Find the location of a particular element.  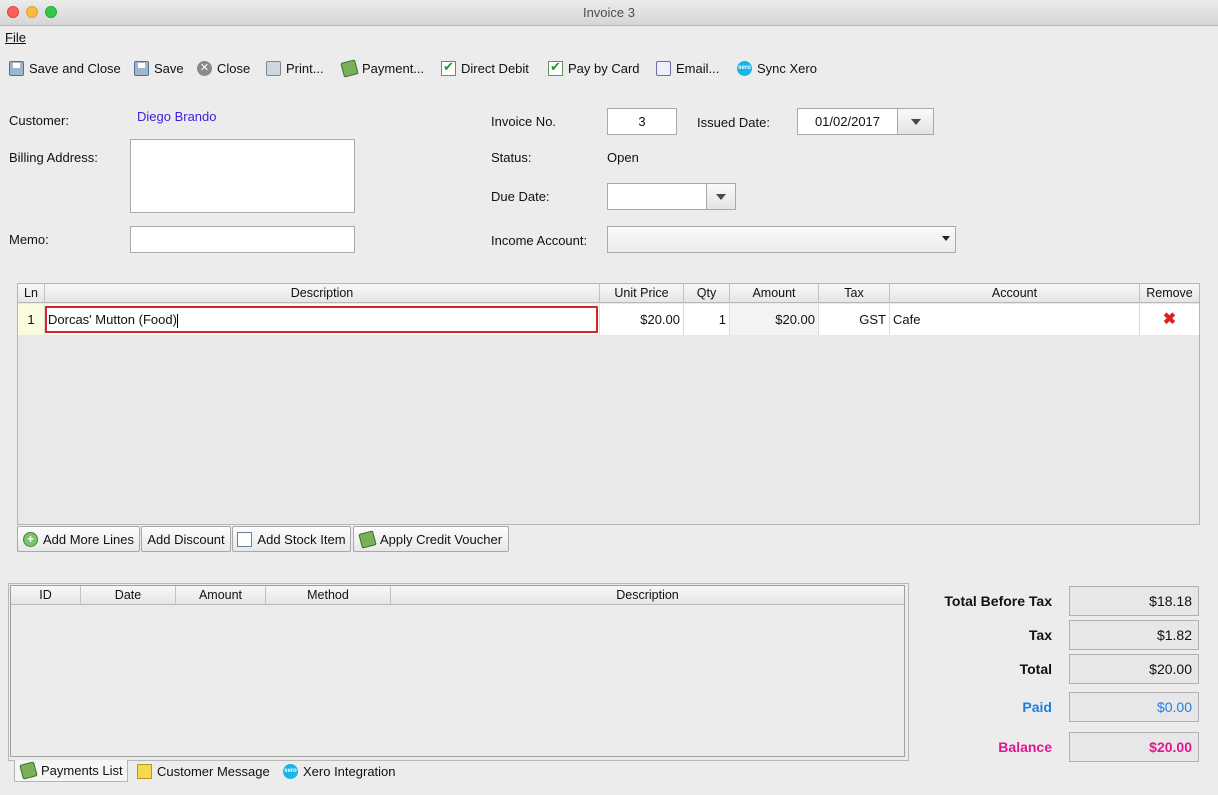

apply-credit-voucher-label: Apply Credit Voucher is located at coordinates (441, 539).